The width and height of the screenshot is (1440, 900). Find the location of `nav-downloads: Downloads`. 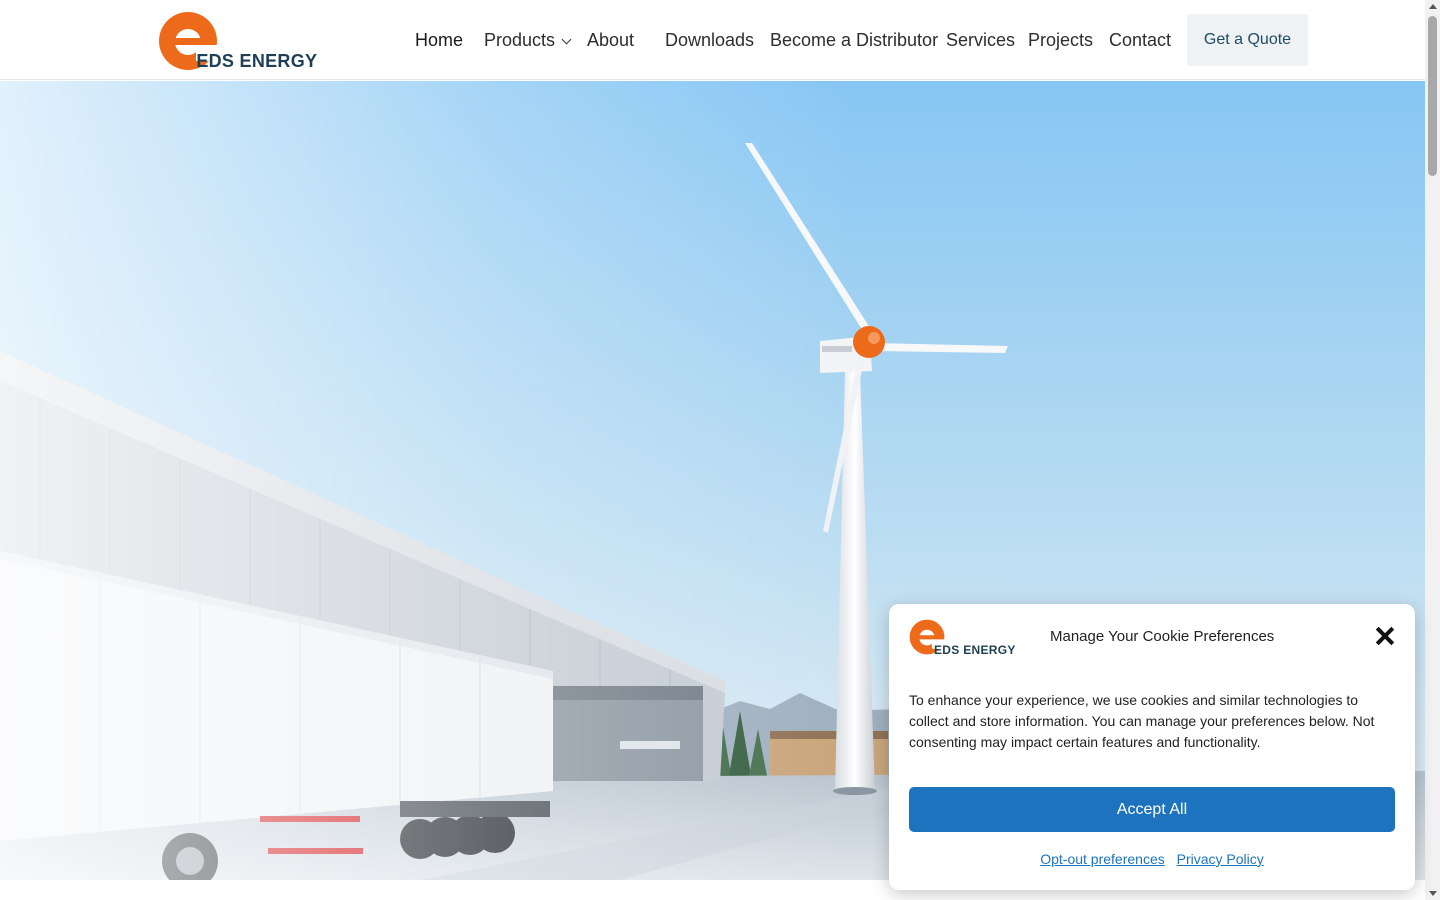

nav-downloads: Downloads is located at coordinates (709, 40).